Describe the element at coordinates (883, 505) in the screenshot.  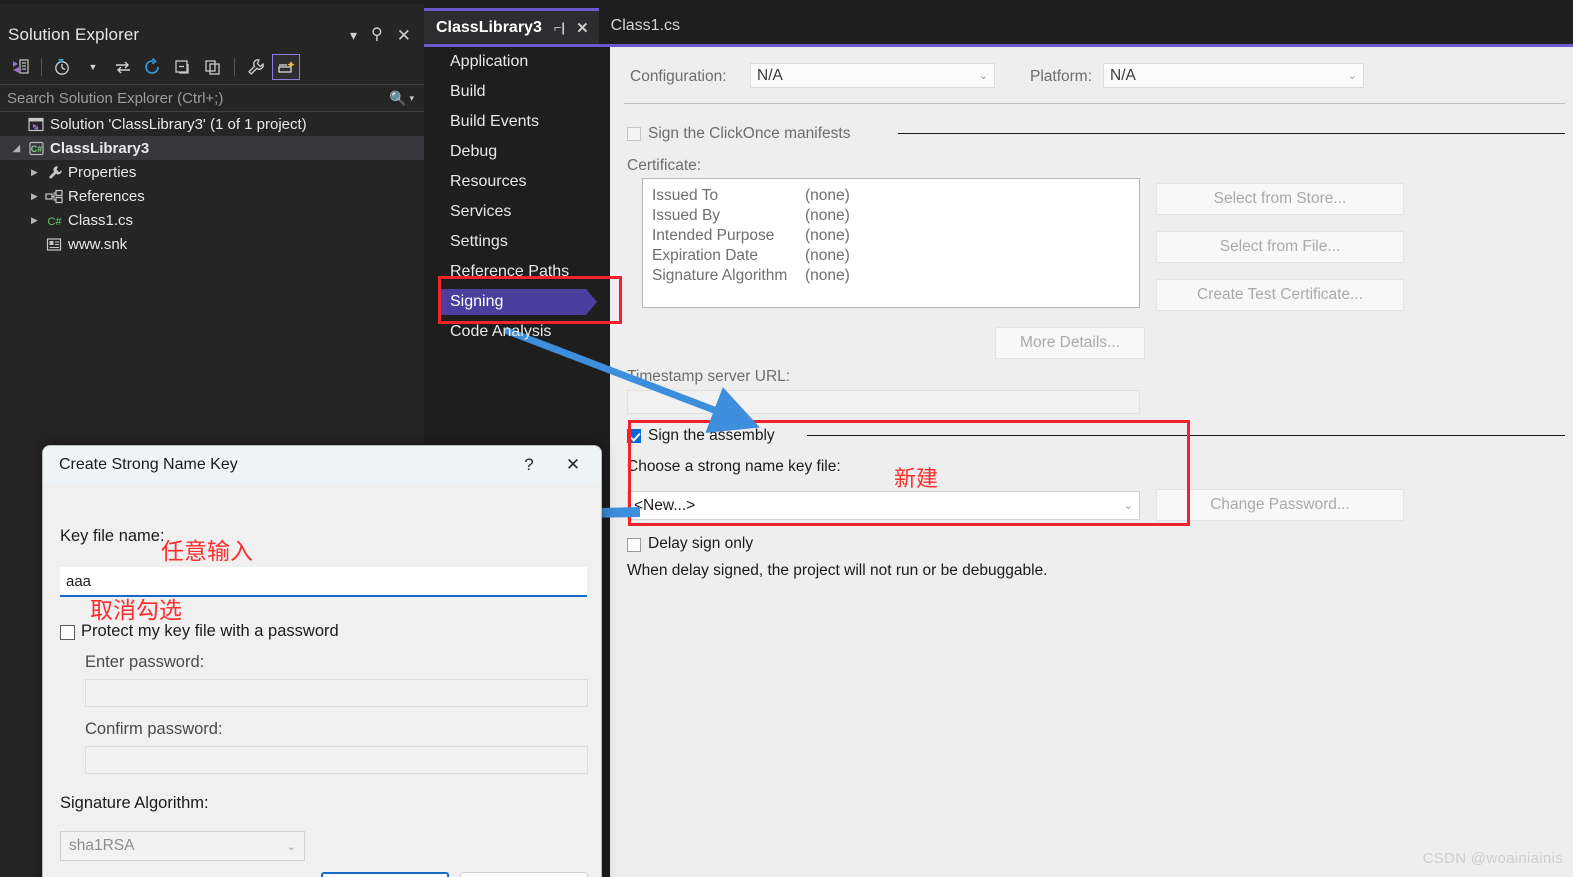
I see `strong-name-key-file-dropdown: <New...> ⌄` at that location.